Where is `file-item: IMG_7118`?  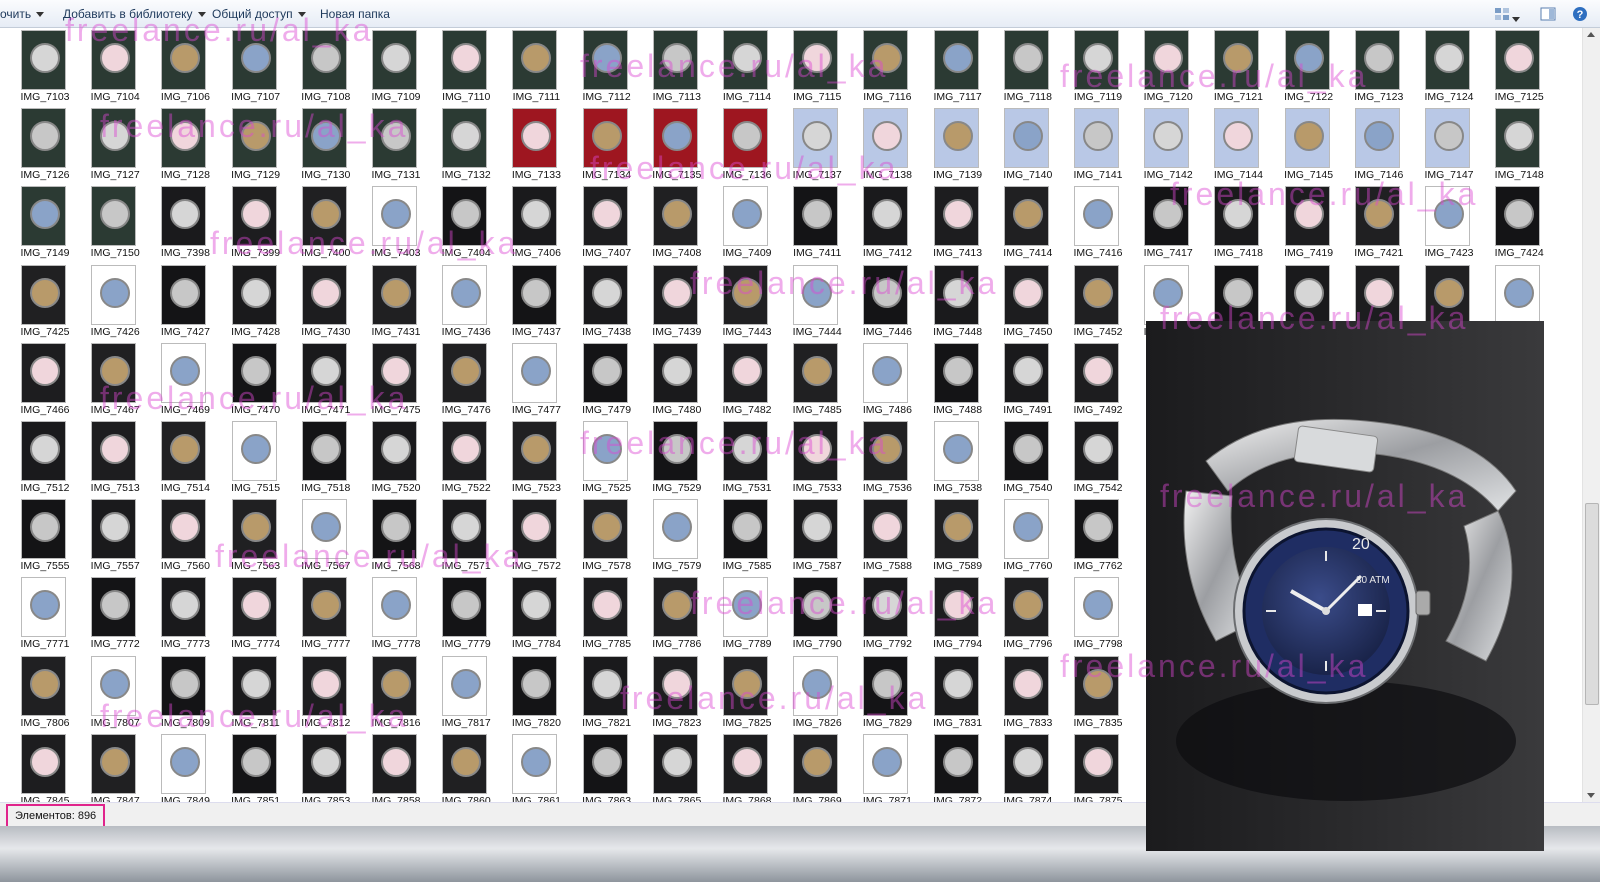
file-item: IMG_7118 is located at coordinates (1018, 68).